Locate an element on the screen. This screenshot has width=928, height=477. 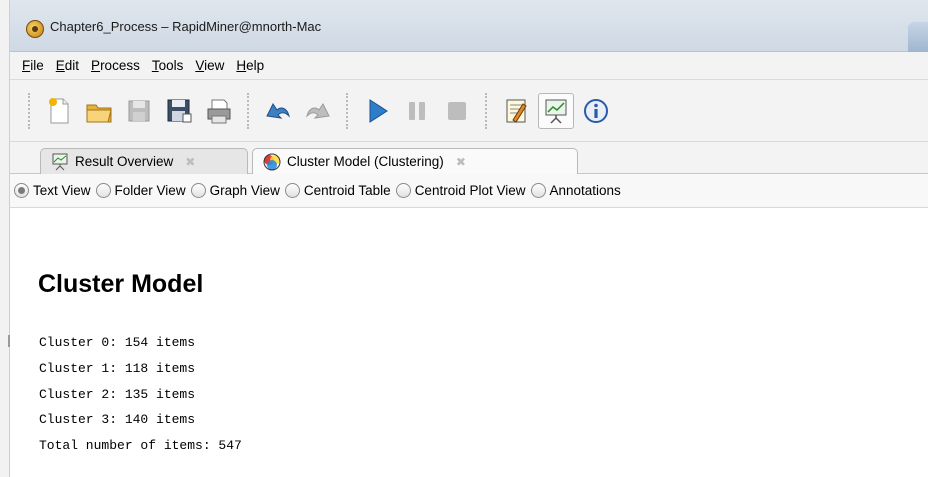
cluster-line: Cluster 1: 118 items is located at coordinates (117, 368).